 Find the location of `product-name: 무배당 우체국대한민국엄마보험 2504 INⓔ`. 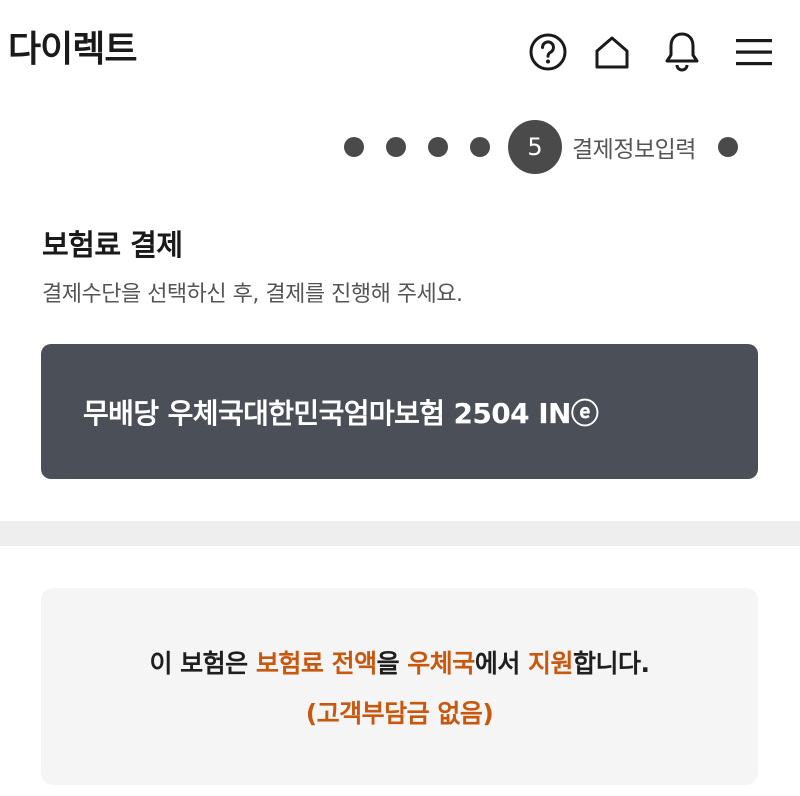

product-name: 무배당 우체국대한민국엄마보험 2504 INⓔ is located at coordinates (341, 412).